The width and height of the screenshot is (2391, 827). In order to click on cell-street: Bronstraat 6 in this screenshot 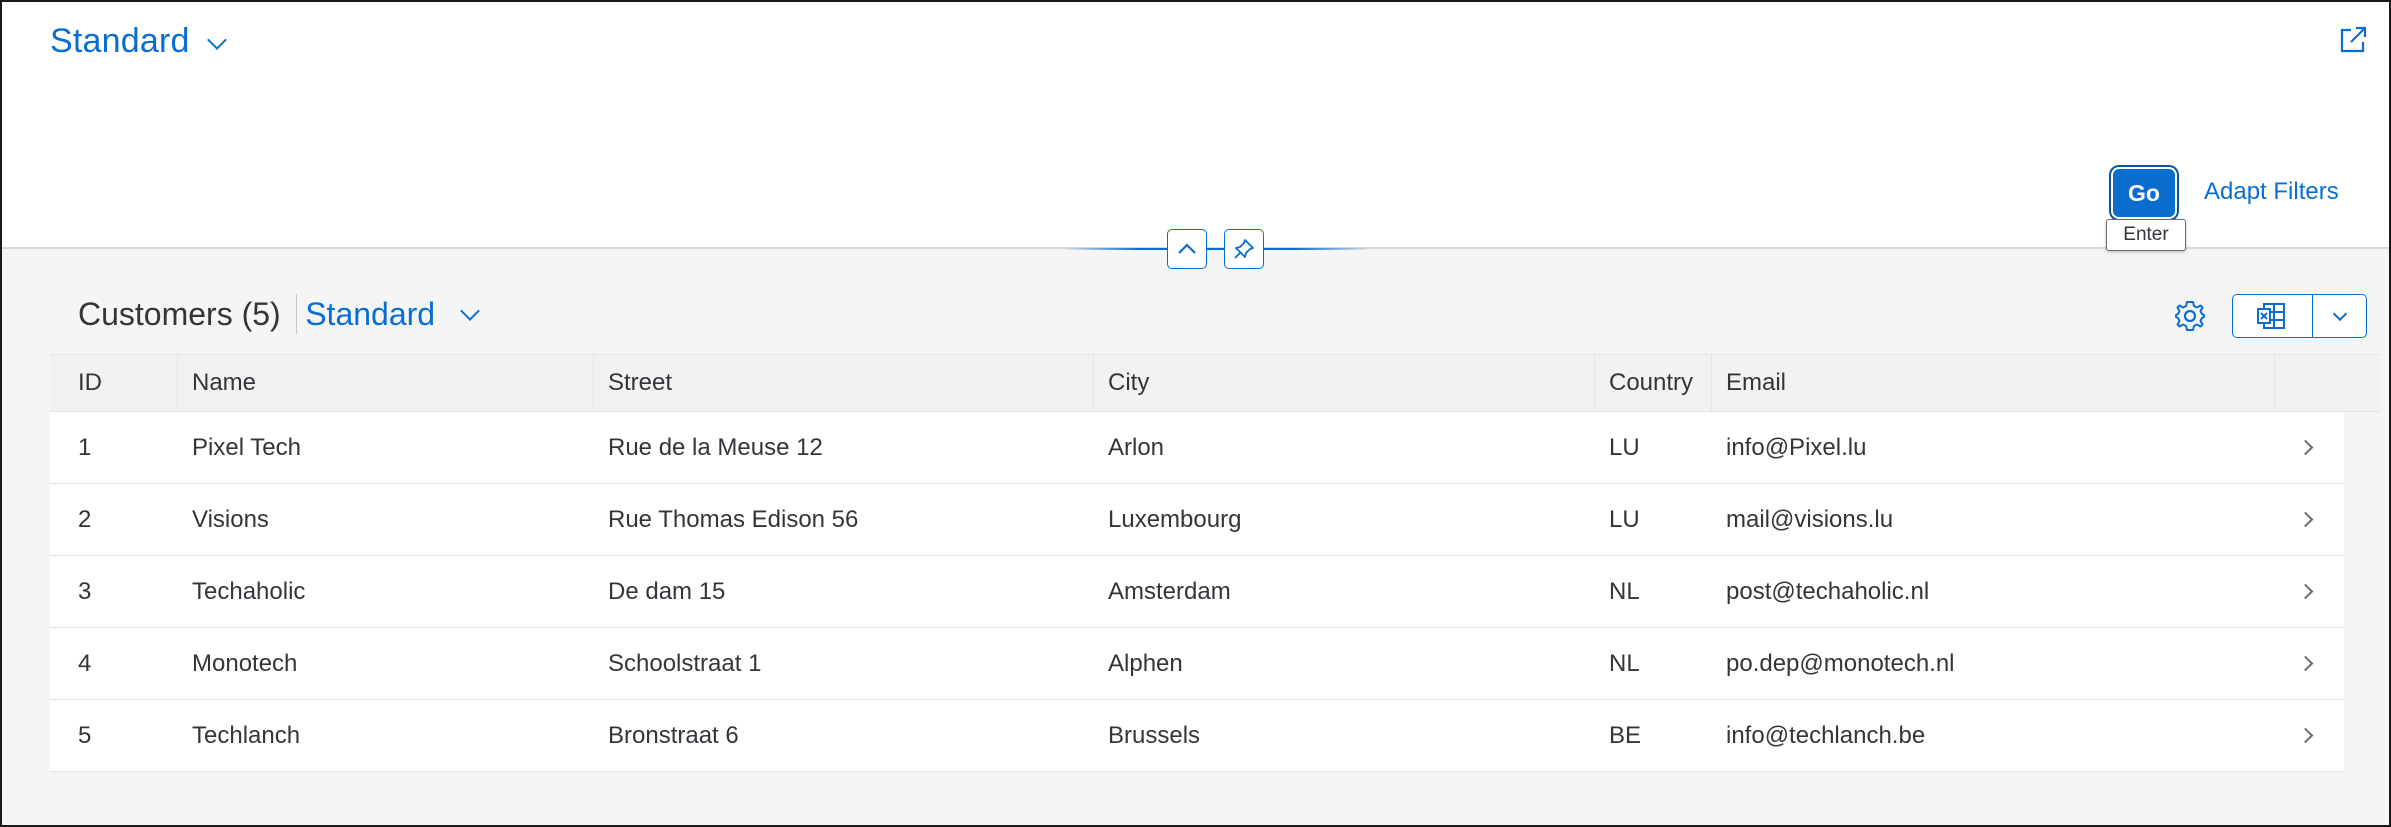, I will do `click(673, 735)`.